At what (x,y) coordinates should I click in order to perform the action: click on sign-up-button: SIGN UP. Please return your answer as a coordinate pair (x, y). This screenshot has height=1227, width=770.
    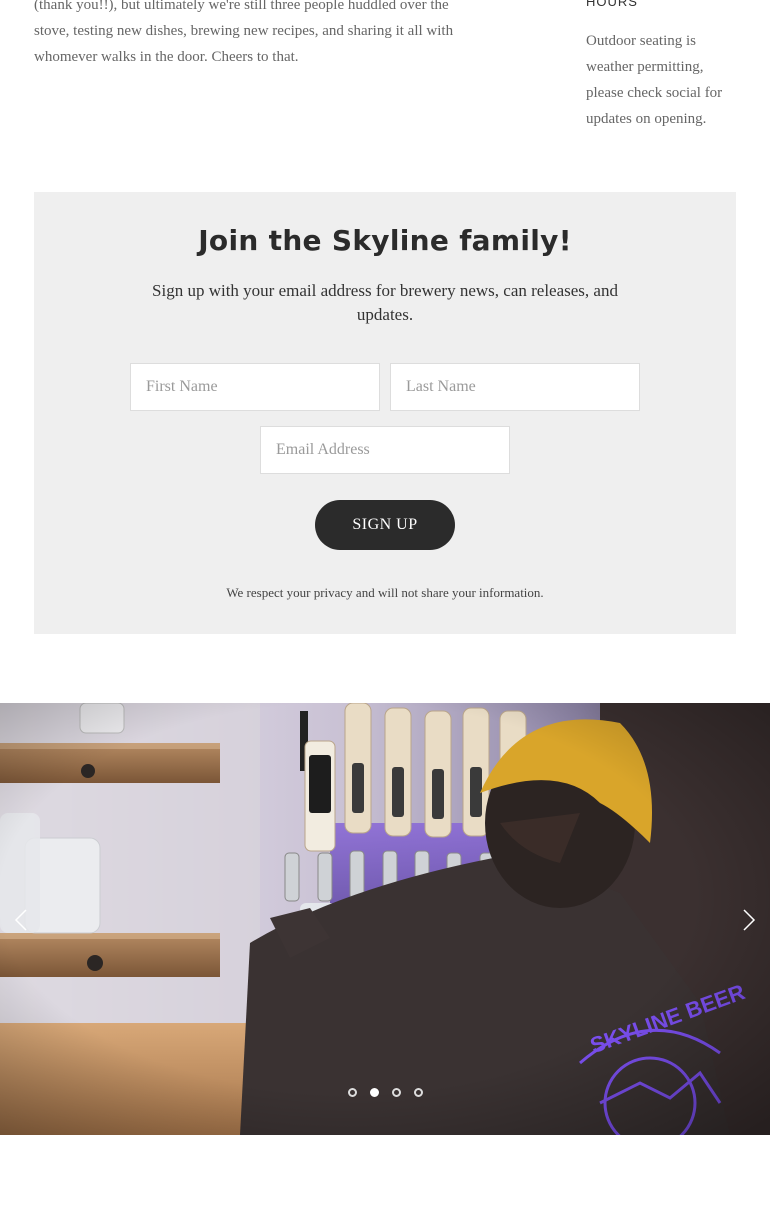
    Looking at the image, I should click on (385, 525).